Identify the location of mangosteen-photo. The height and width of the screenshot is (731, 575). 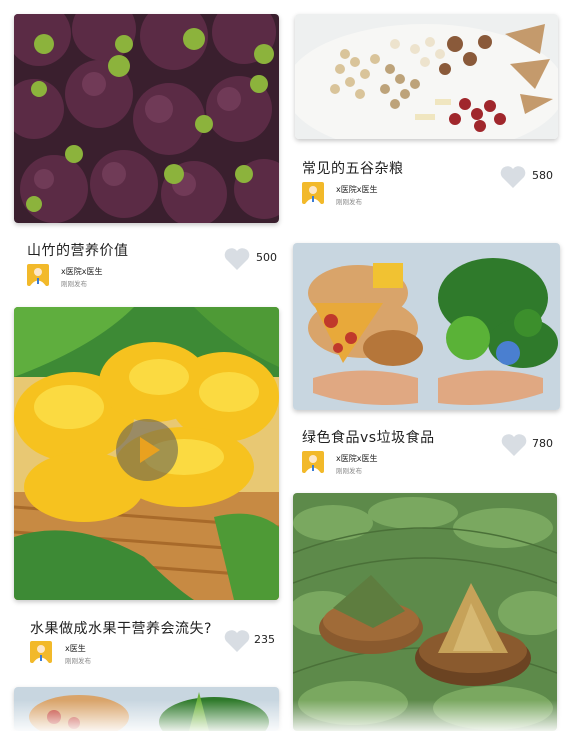
(146, 118).